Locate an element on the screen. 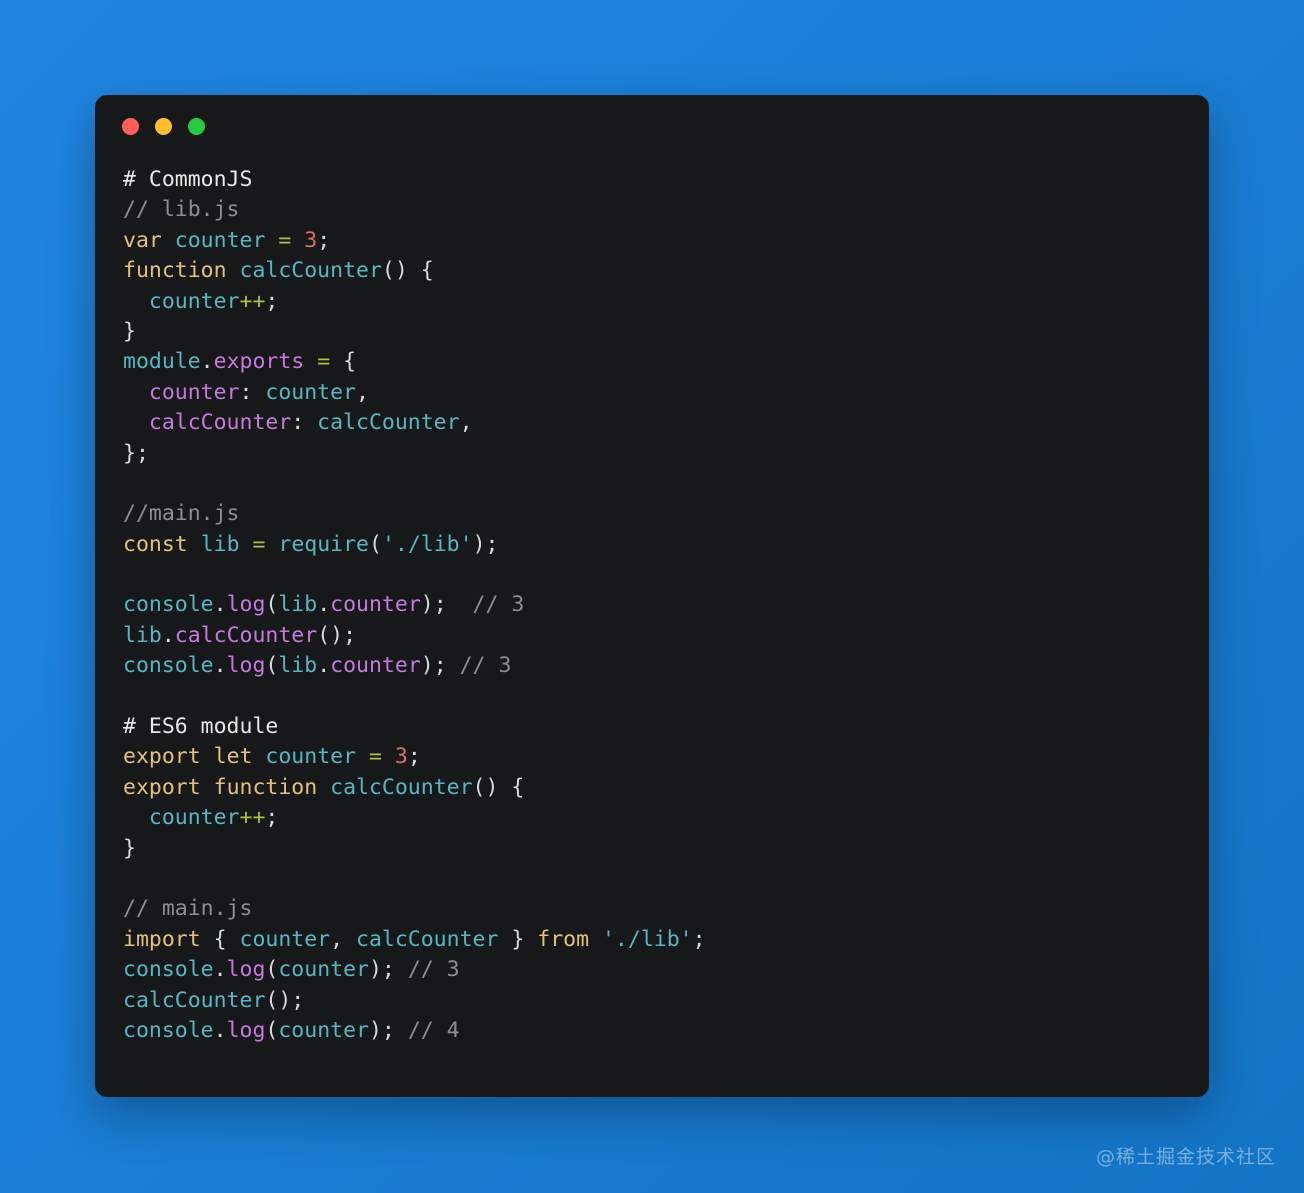  code-line: export function calcCounter() { is located at coordinates (652, 788).